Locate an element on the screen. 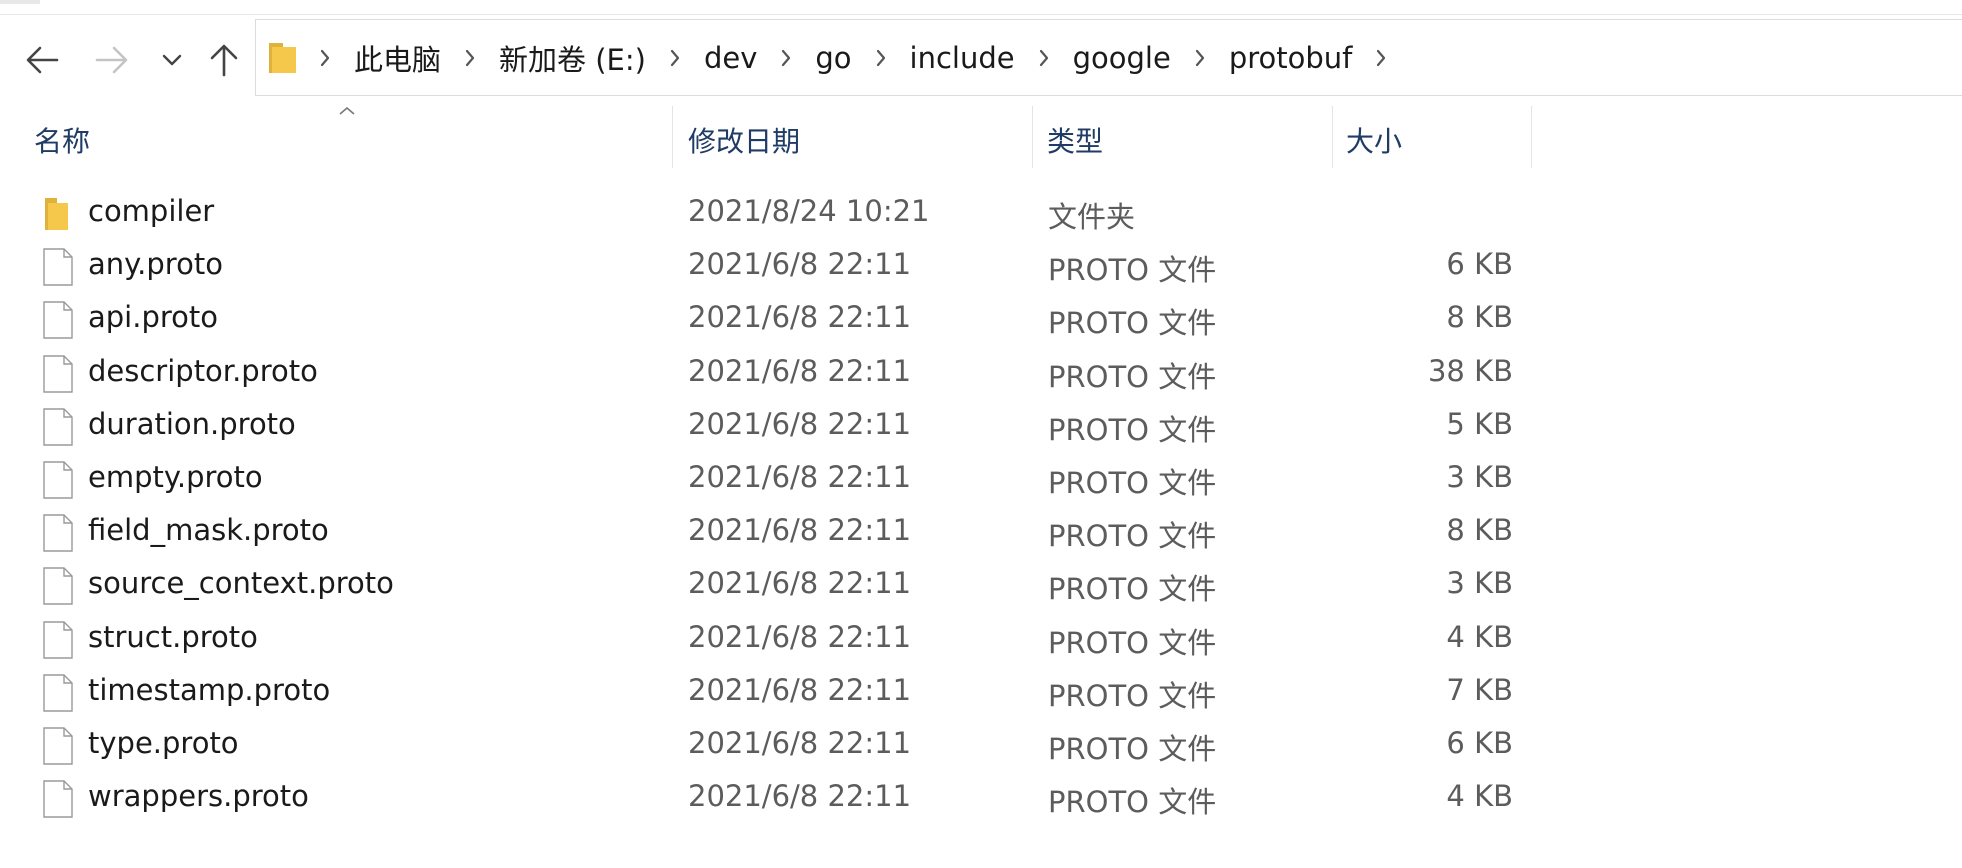 The height and width of the screenshot is (868, 1962). file-row: type.proto 2021/6/8 22:11 PROTO 文件 6 KB is located at coordinates (981, 744).